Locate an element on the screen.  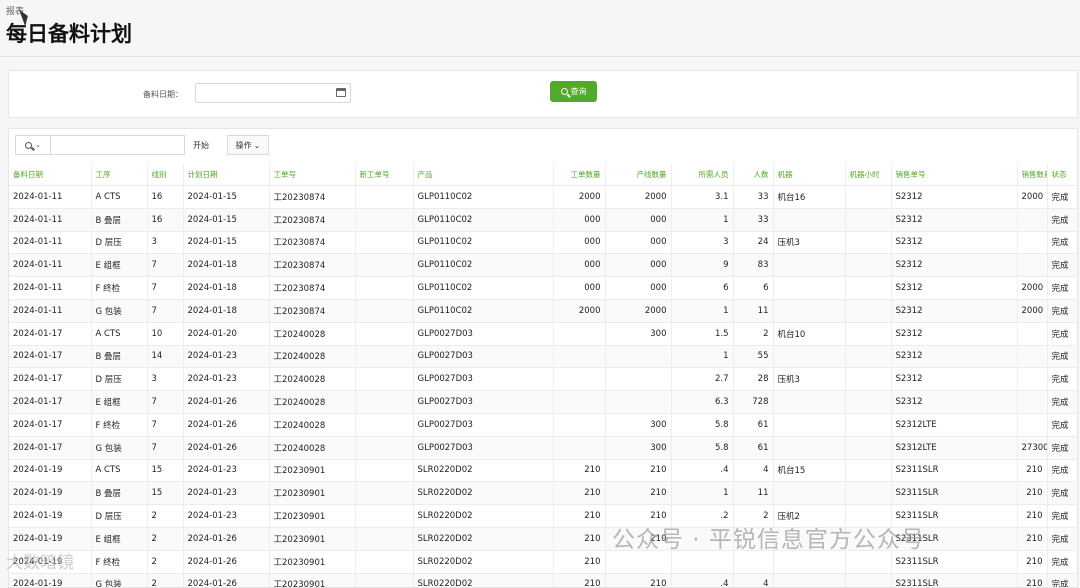
table-cell: GLP0110C02 is located at coordinates (483, 288).